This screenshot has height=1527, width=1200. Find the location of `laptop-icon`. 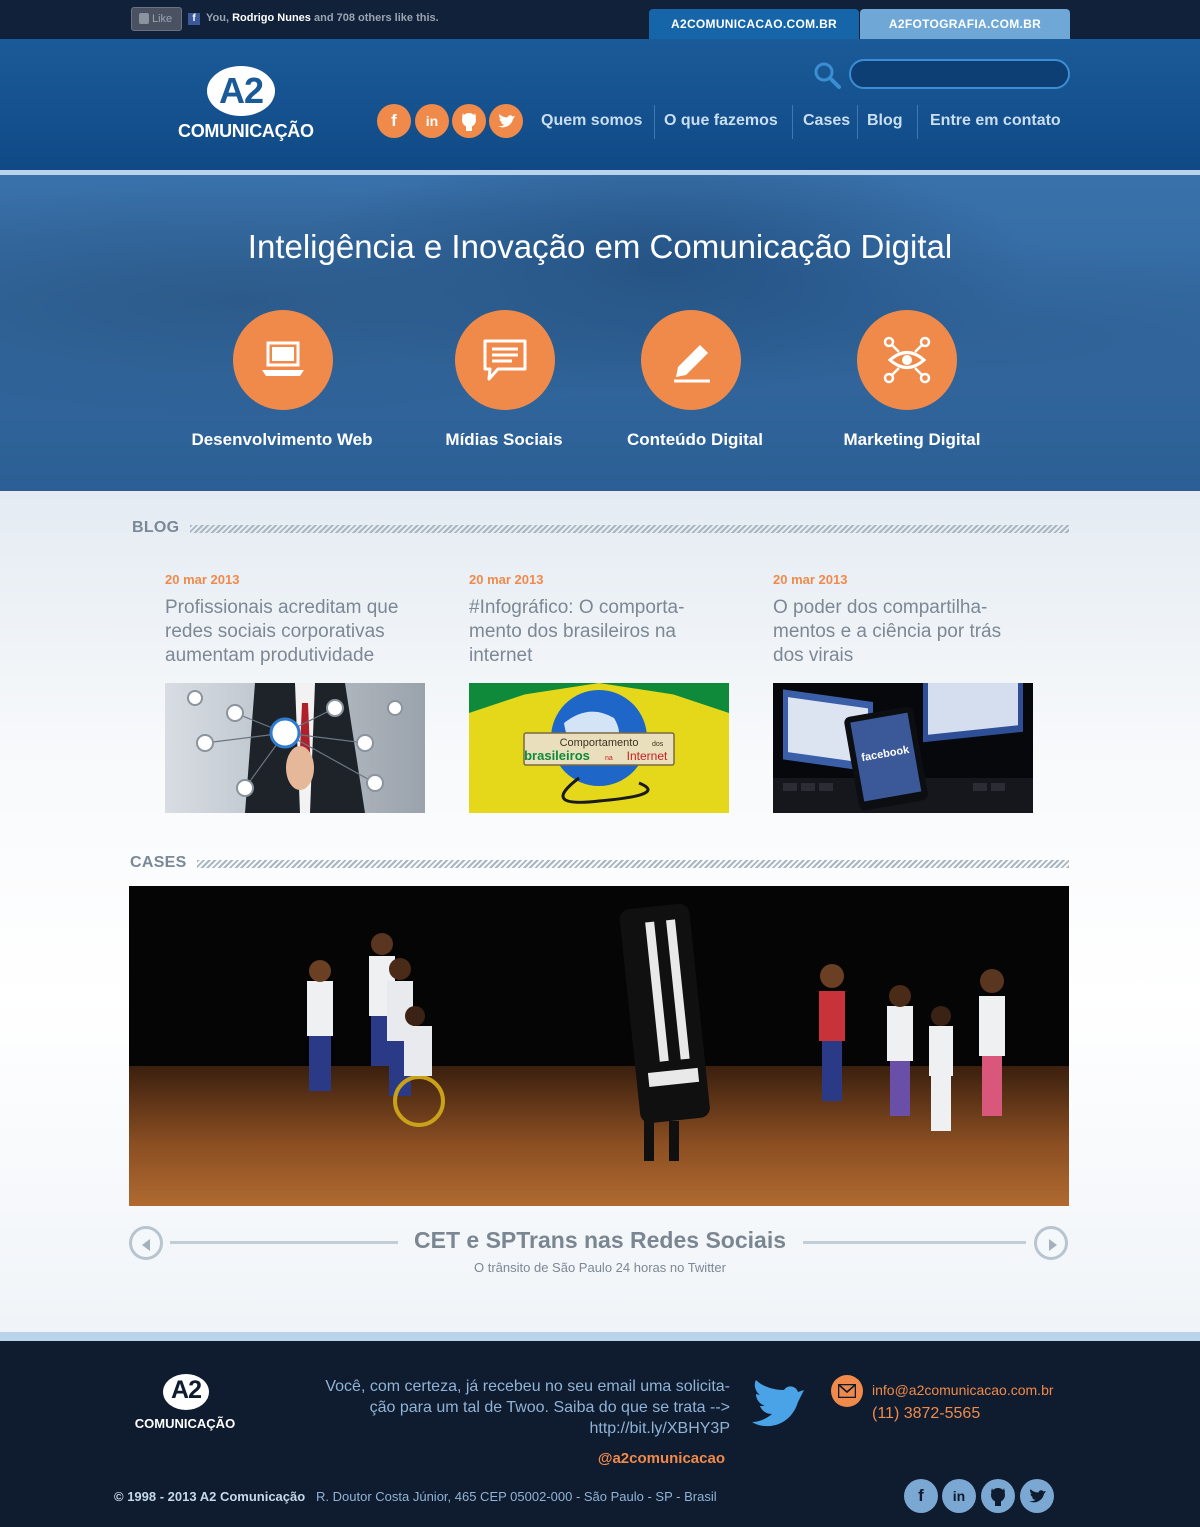

laptop-icon is located at coordinates (283, 358).